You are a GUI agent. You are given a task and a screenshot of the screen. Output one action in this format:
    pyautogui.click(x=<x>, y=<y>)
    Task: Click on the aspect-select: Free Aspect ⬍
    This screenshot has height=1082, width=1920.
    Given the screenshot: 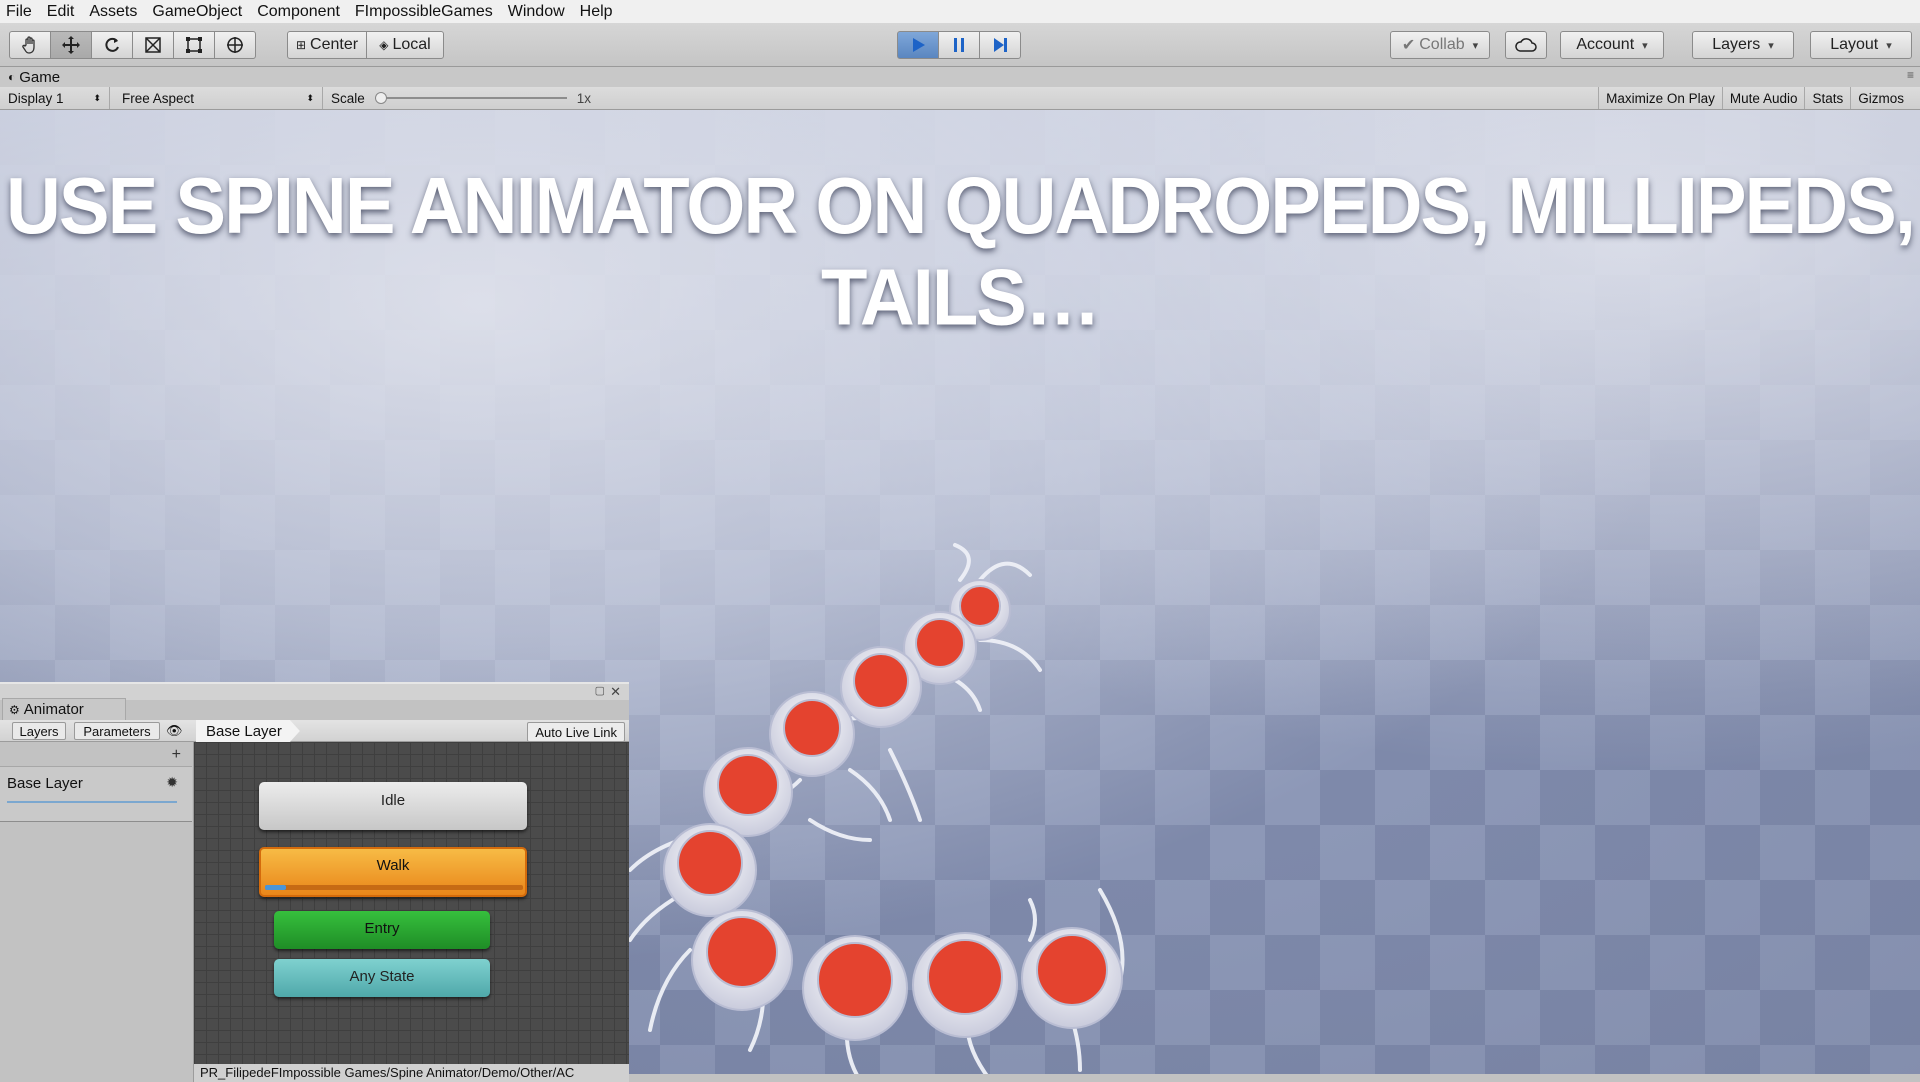 What is the action you would take?
    pyautogui.click(x=216, y=98)
    